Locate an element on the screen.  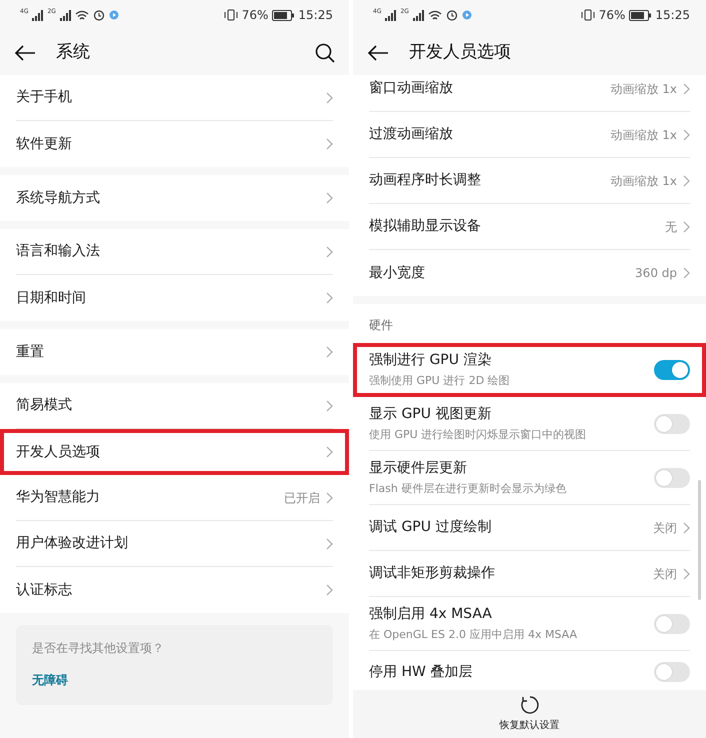
suggestion-text: 是否在寻找其他设置项？ is located at coordinates (98, 648).